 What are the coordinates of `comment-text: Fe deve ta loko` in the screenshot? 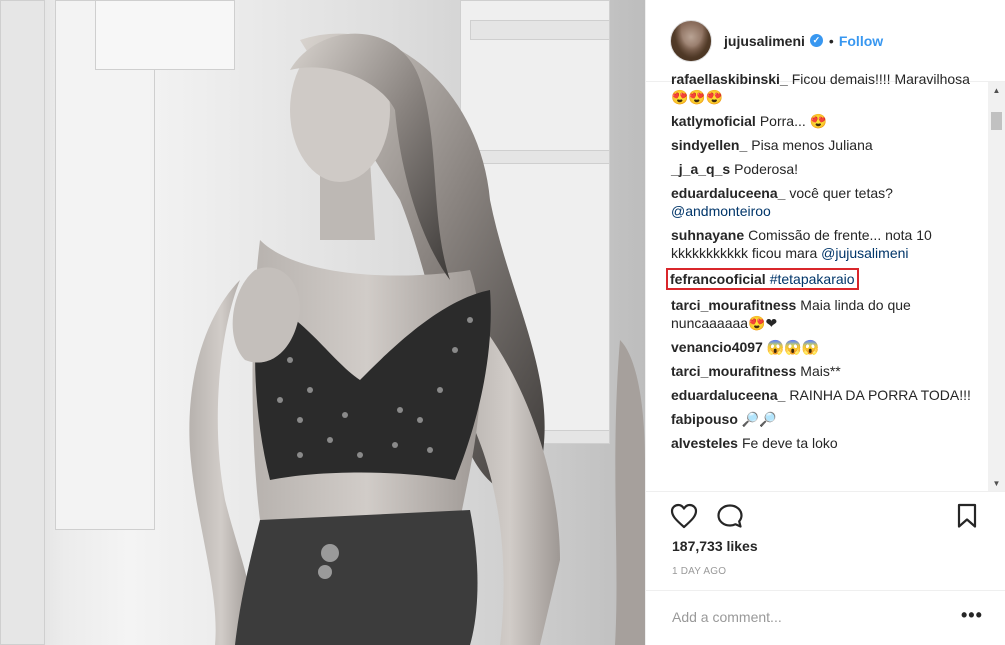 It's located at (789, 443).